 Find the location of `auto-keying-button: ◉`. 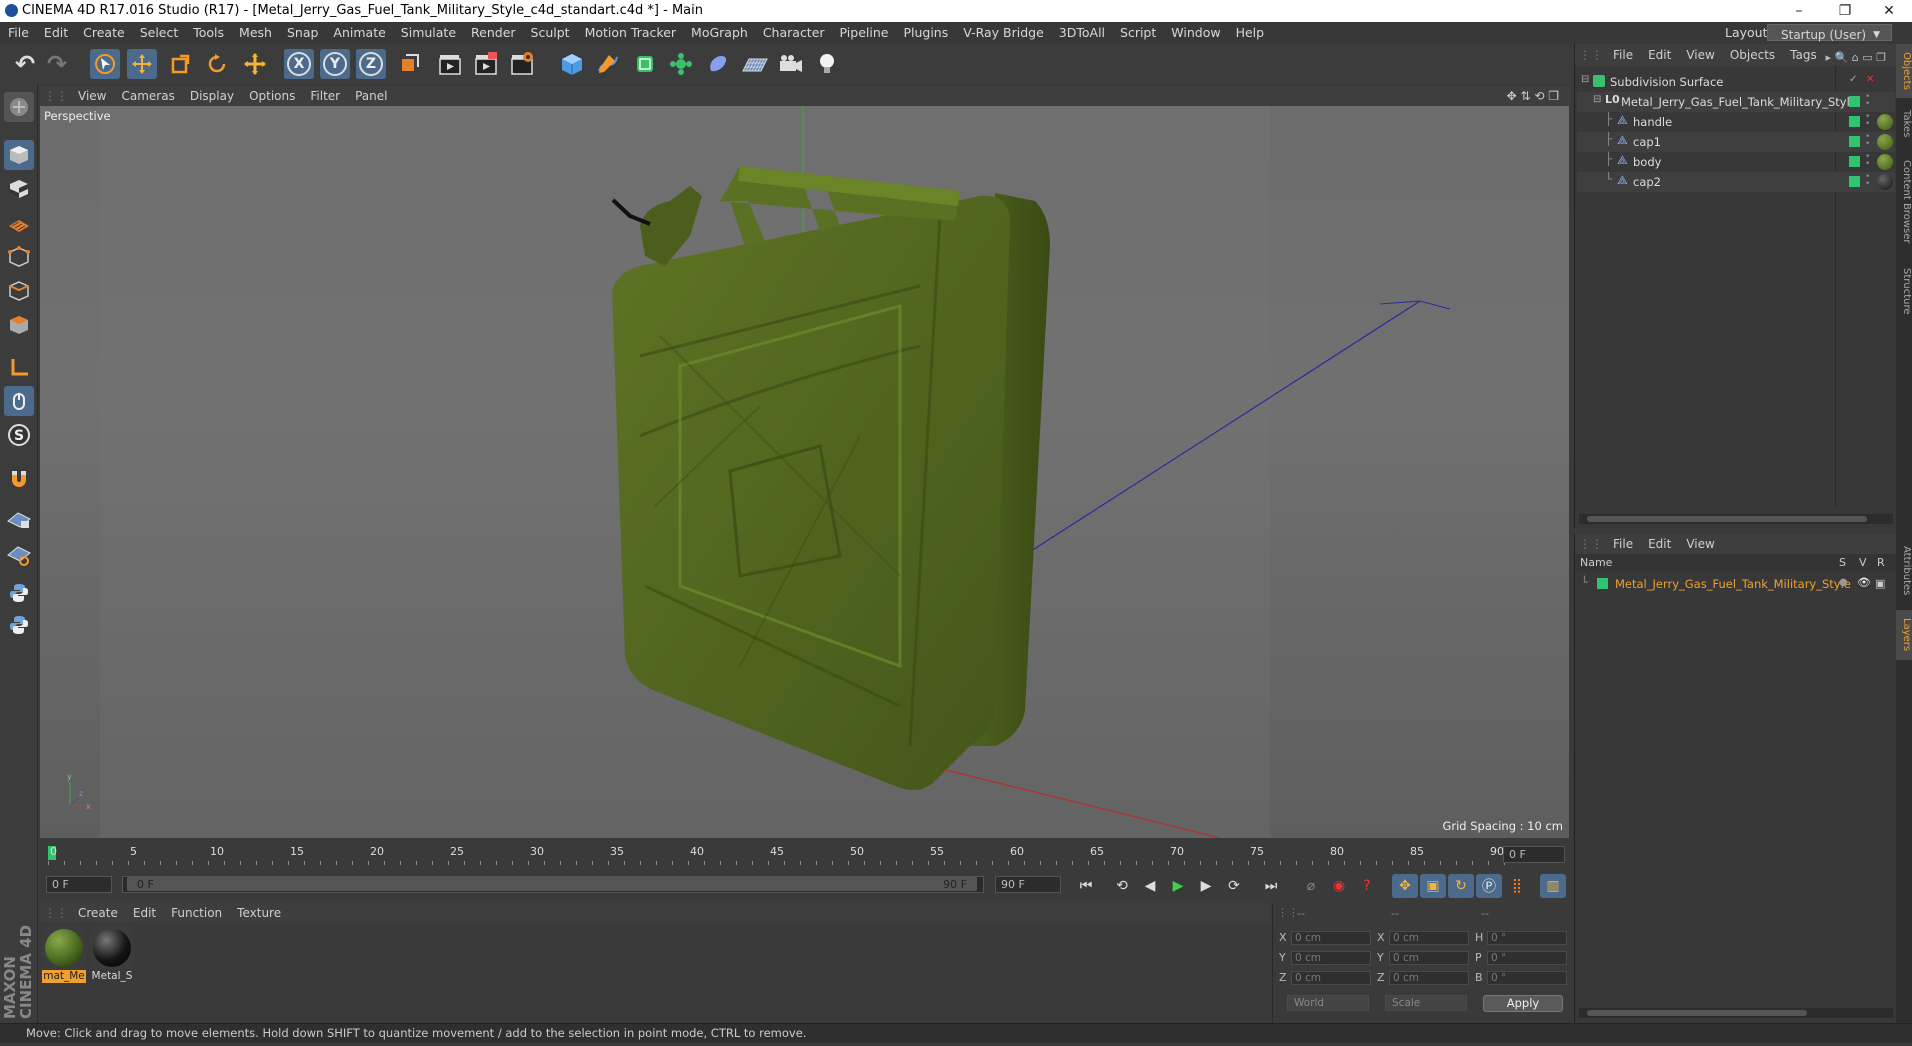

auto-keying-button: ◉ is located at coordinates (1339, 886).